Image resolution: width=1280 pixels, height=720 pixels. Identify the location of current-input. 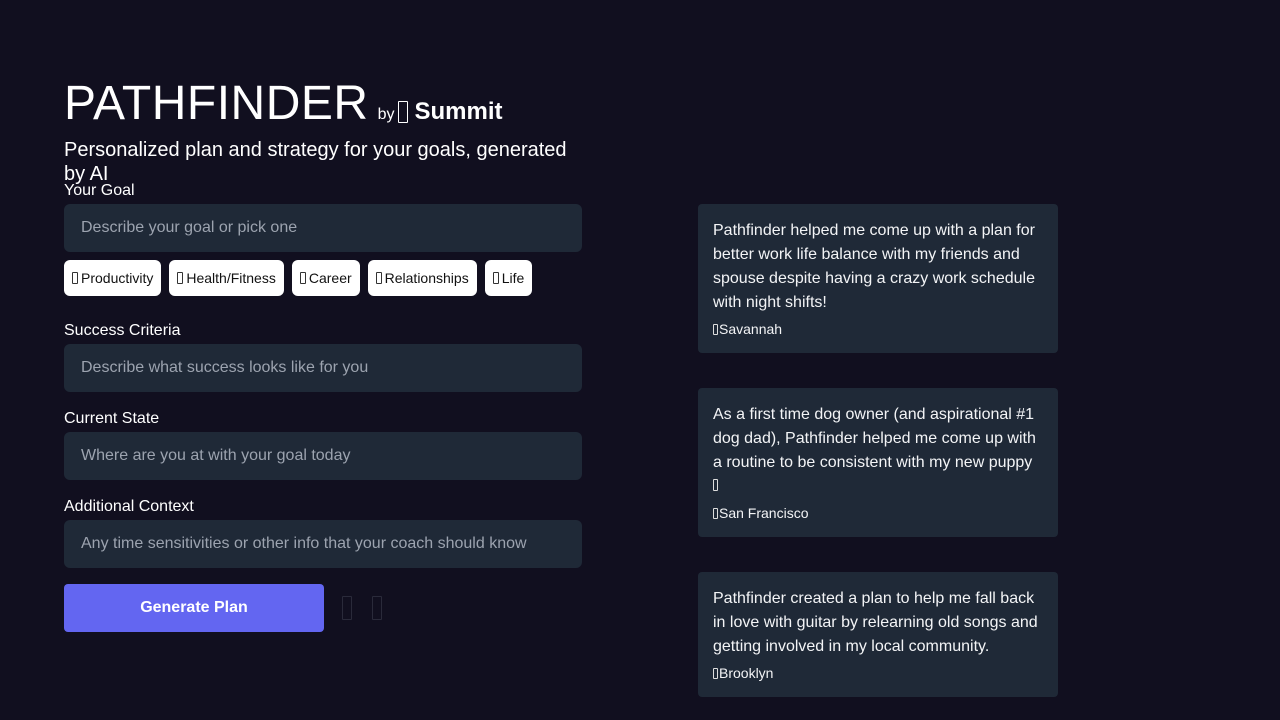
(323, 456).